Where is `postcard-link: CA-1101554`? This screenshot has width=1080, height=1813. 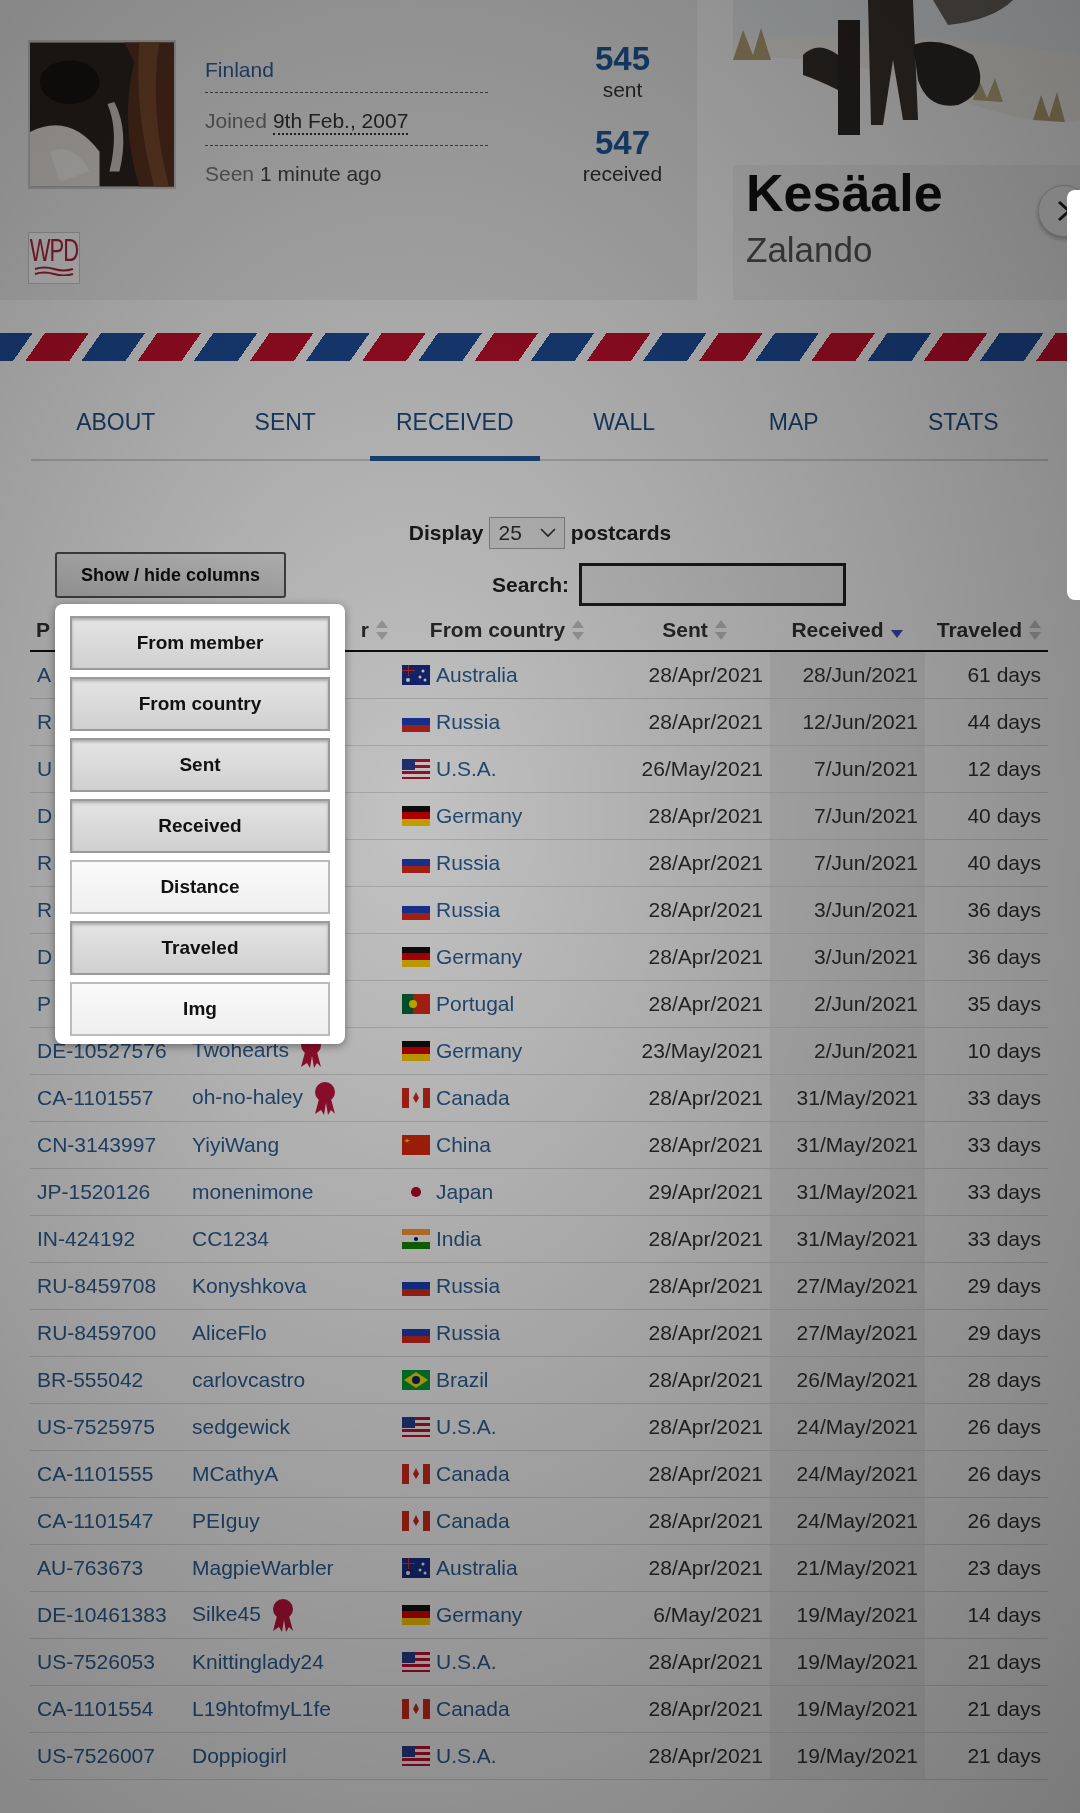
postcard-link: CA-1101554 is located at coordinates (95, 1708).